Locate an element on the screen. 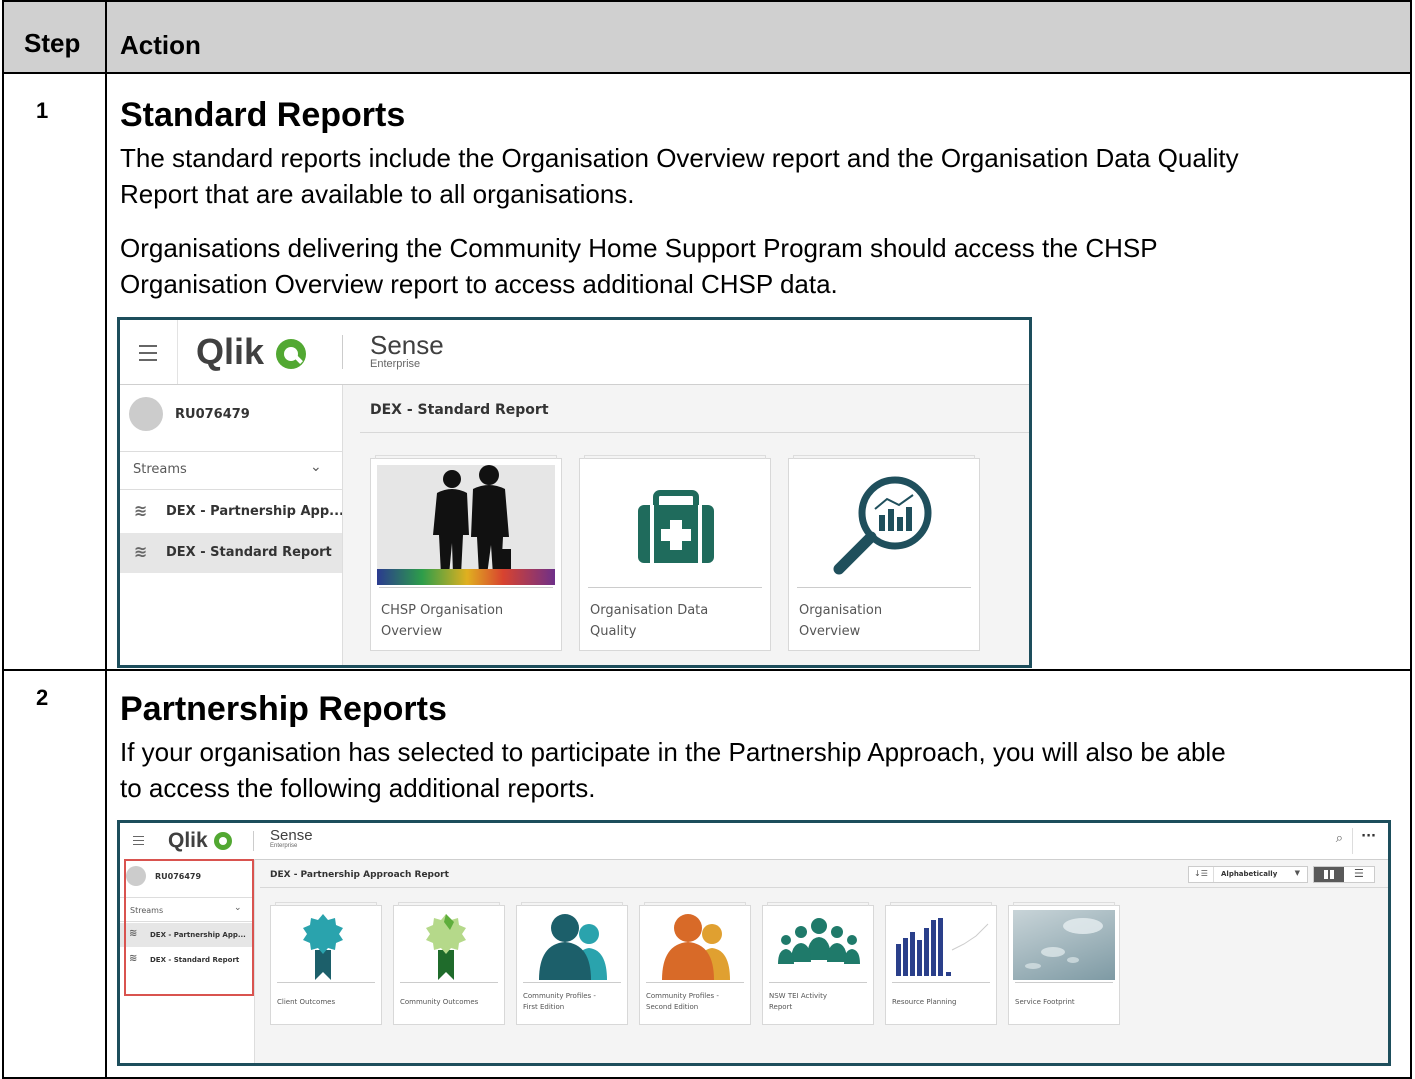 Image resolution: width=1415 pixels, height=1079 pixels. app-card: NSW TEI Activity Report is located at coordinates (818, 963).